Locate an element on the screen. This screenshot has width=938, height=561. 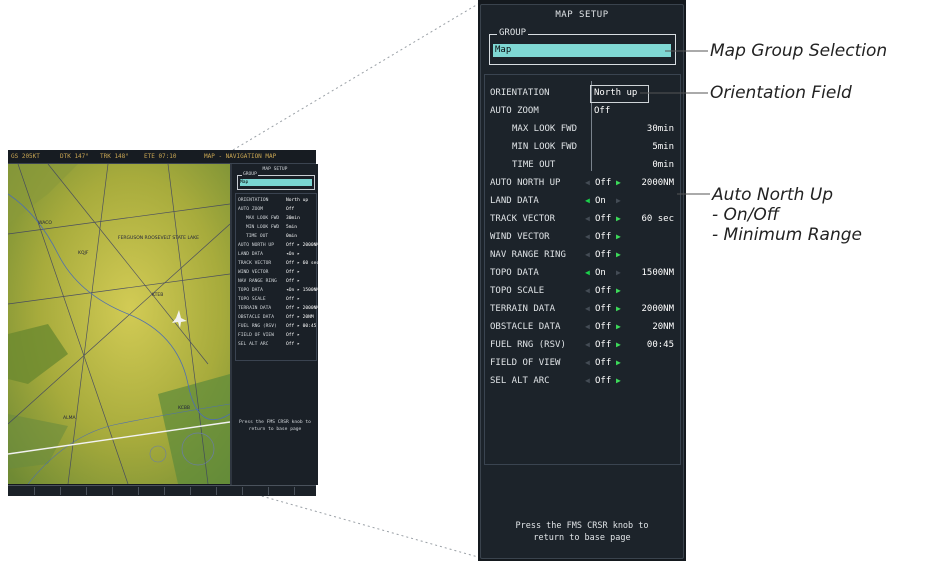
setting-label: FIELD OF VIEW is located at coordinates (525, 363).